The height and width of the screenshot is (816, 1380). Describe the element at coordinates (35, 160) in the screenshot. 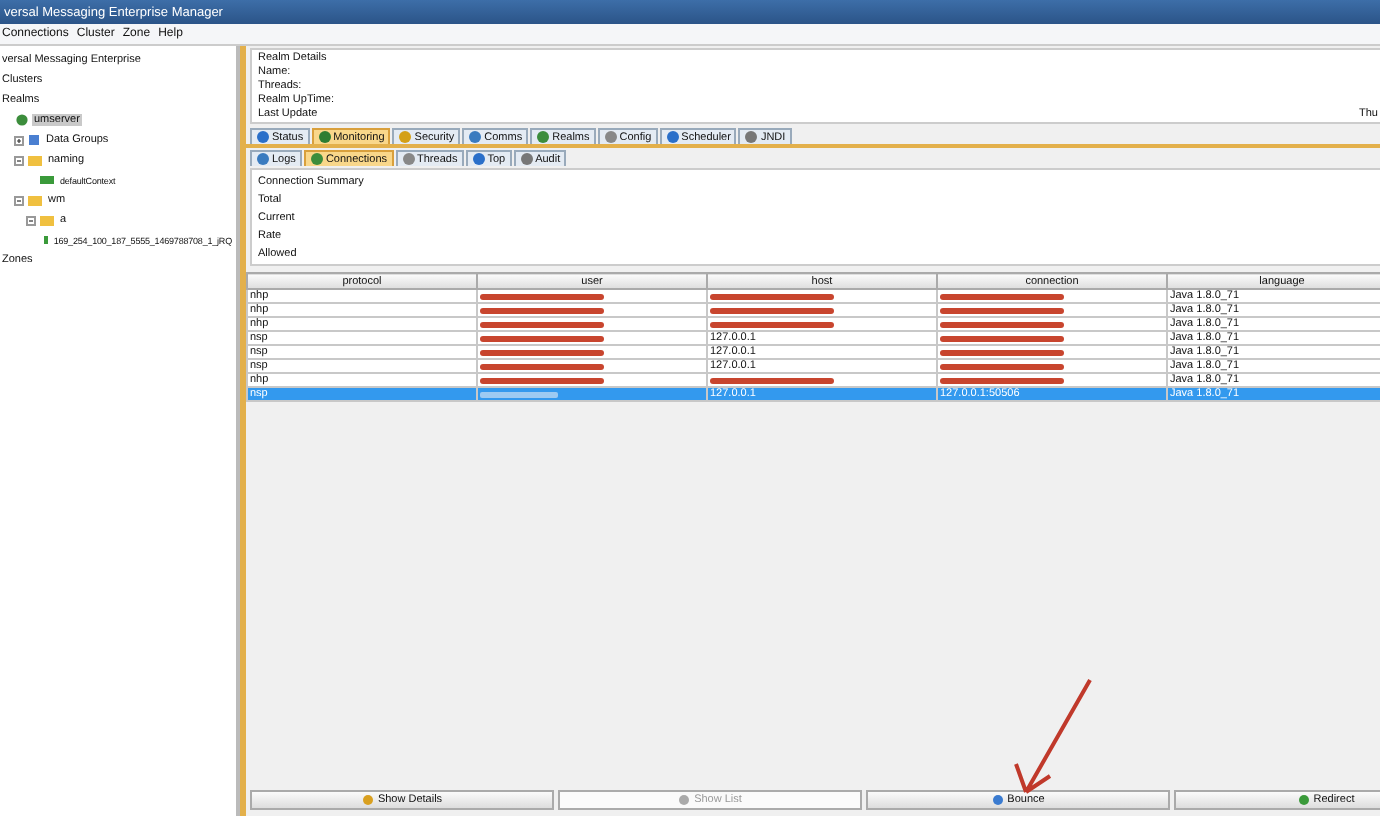

I see `folder-icon` at that location.